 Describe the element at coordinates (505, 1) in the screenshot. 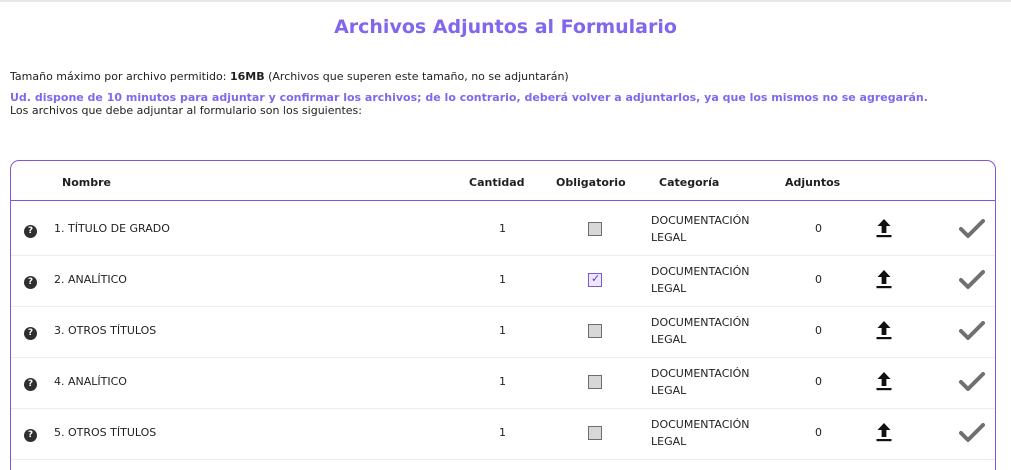

I see `top-divider` at that location.